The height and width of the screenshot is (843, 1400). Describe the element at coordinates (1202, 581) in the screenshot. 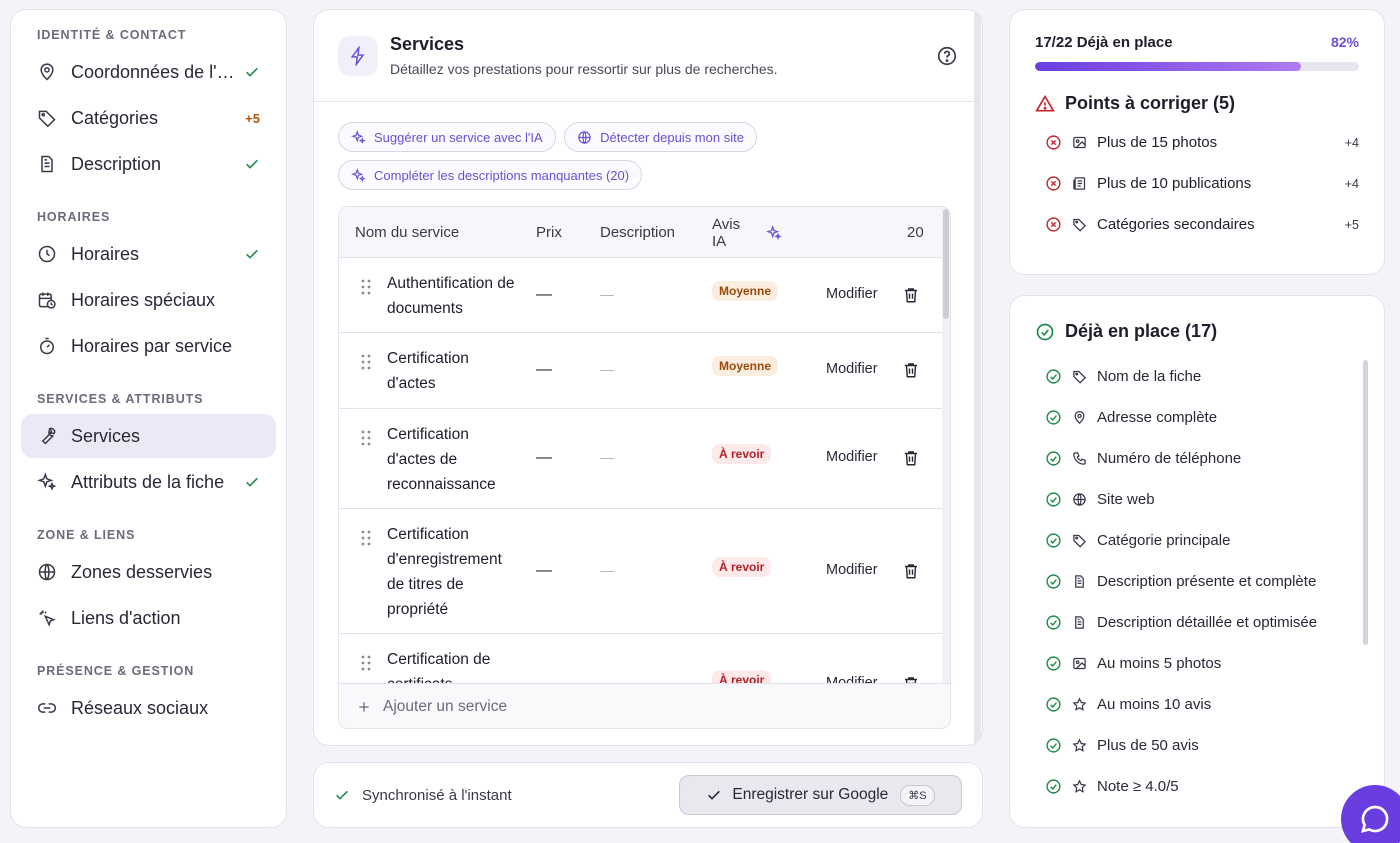

I see `done-item: Description présente et complète` at that location.